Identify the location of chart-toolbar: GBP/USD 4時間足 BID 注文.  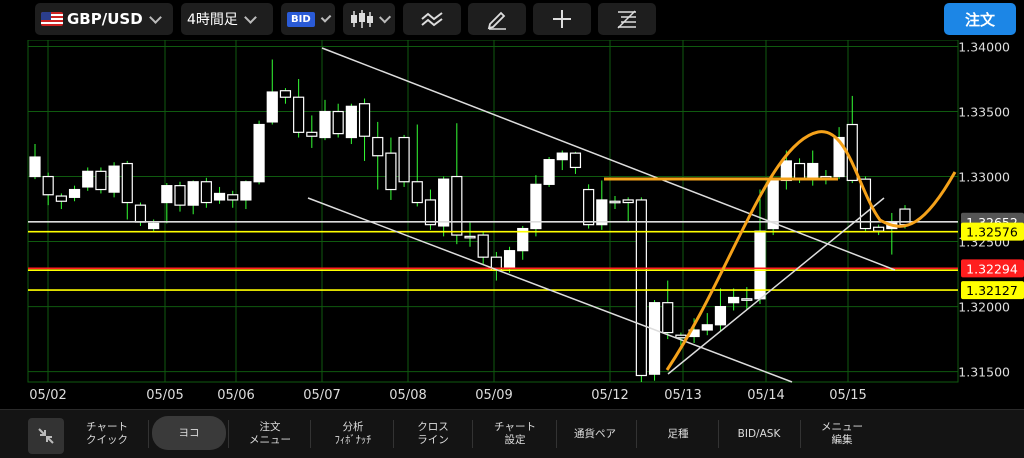
(512, 20).